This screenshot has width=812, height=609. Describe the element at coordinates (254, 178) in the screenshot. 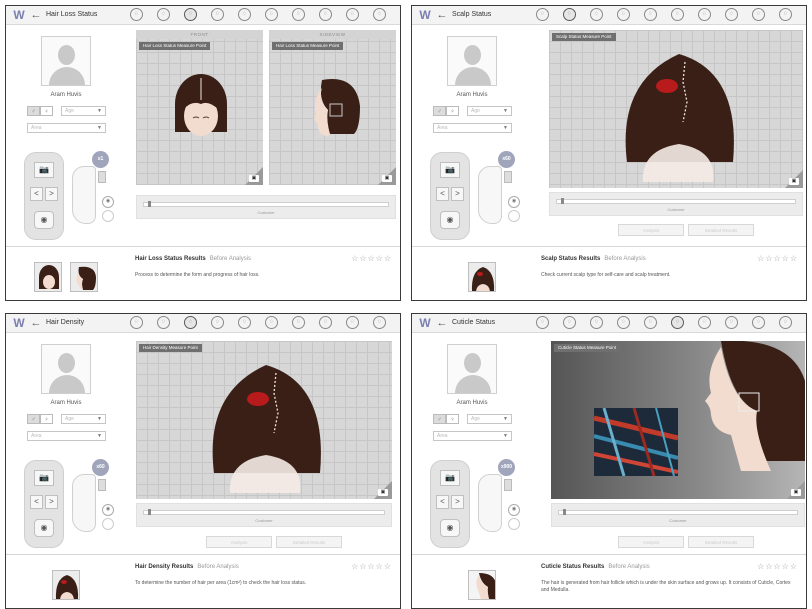

I see `front-capture-icon: ▣` at that location.